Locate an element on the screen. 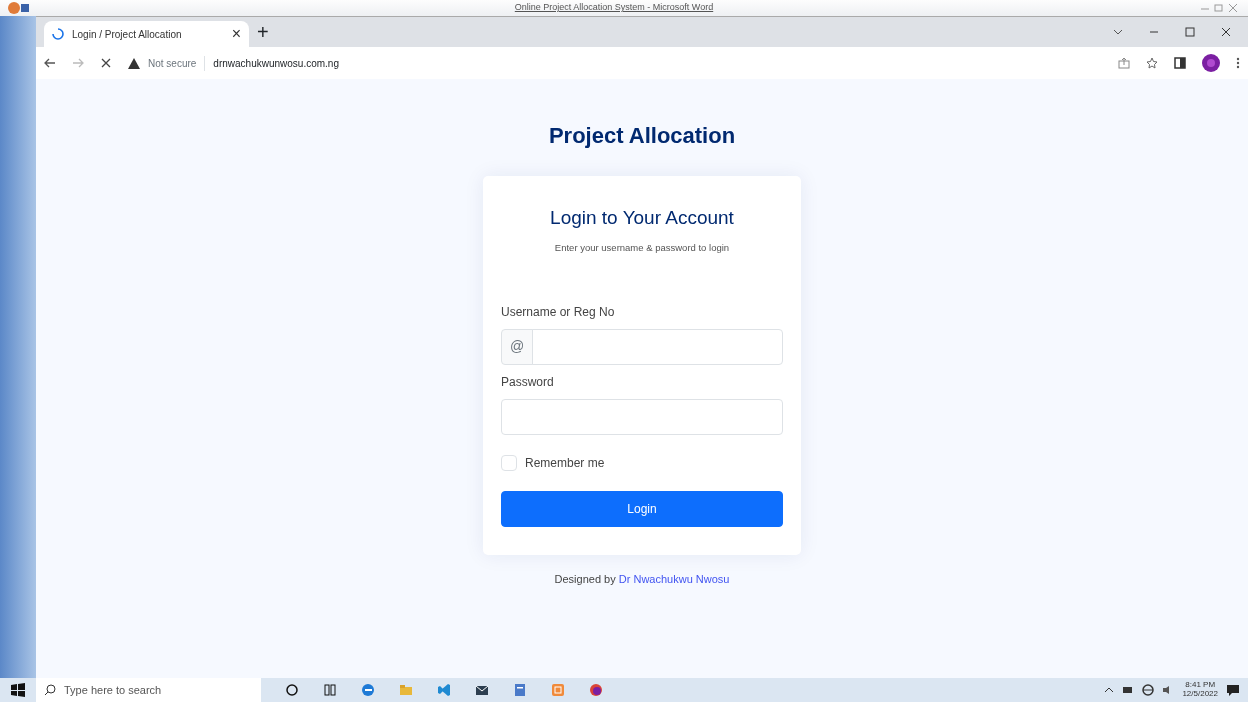 The width and height of the screenshot is (1248, 702). footer-credit: Designed by Dr Nwachukwu Nwosu is located at coordinates (642, 579).